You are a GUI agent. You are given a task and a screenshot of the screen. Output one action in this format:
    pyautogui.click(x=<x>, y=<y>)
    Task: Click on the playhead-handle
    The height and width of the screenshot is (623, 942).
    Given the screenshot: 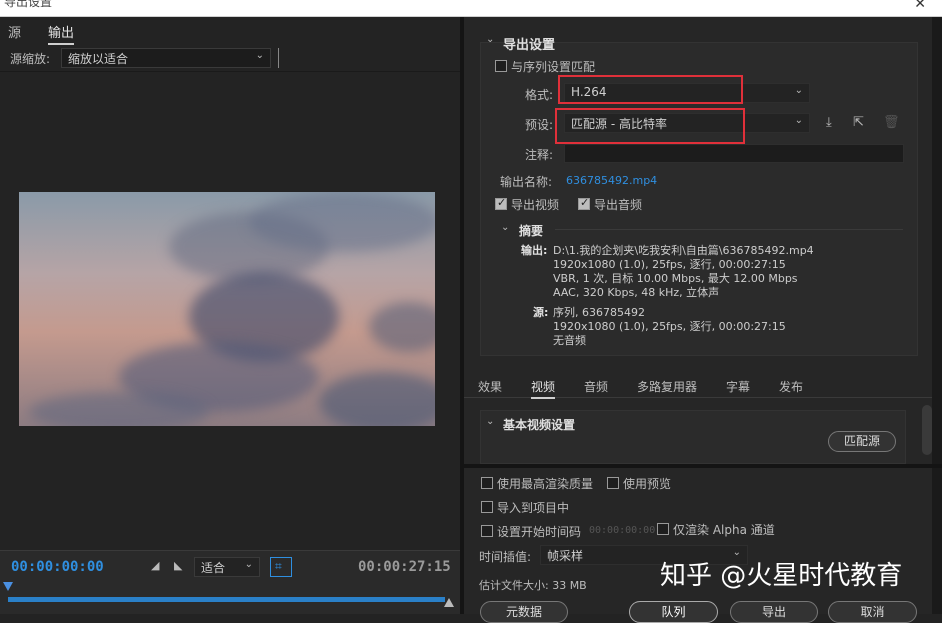 What is the action you would take?
    pyautogui.click(x=8, y=586)
    